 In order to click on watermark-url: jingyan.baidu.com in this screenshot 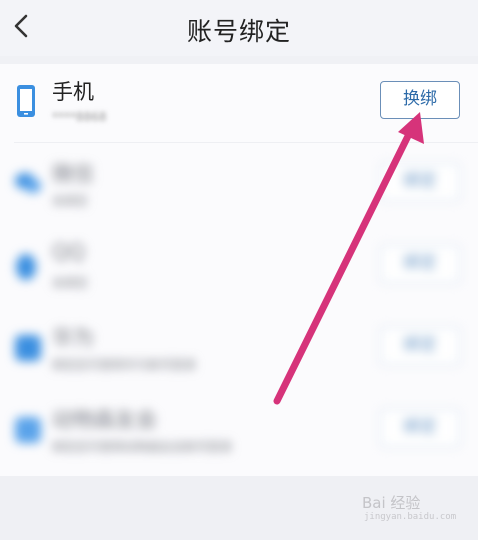, I will do `click(410, 517)`.